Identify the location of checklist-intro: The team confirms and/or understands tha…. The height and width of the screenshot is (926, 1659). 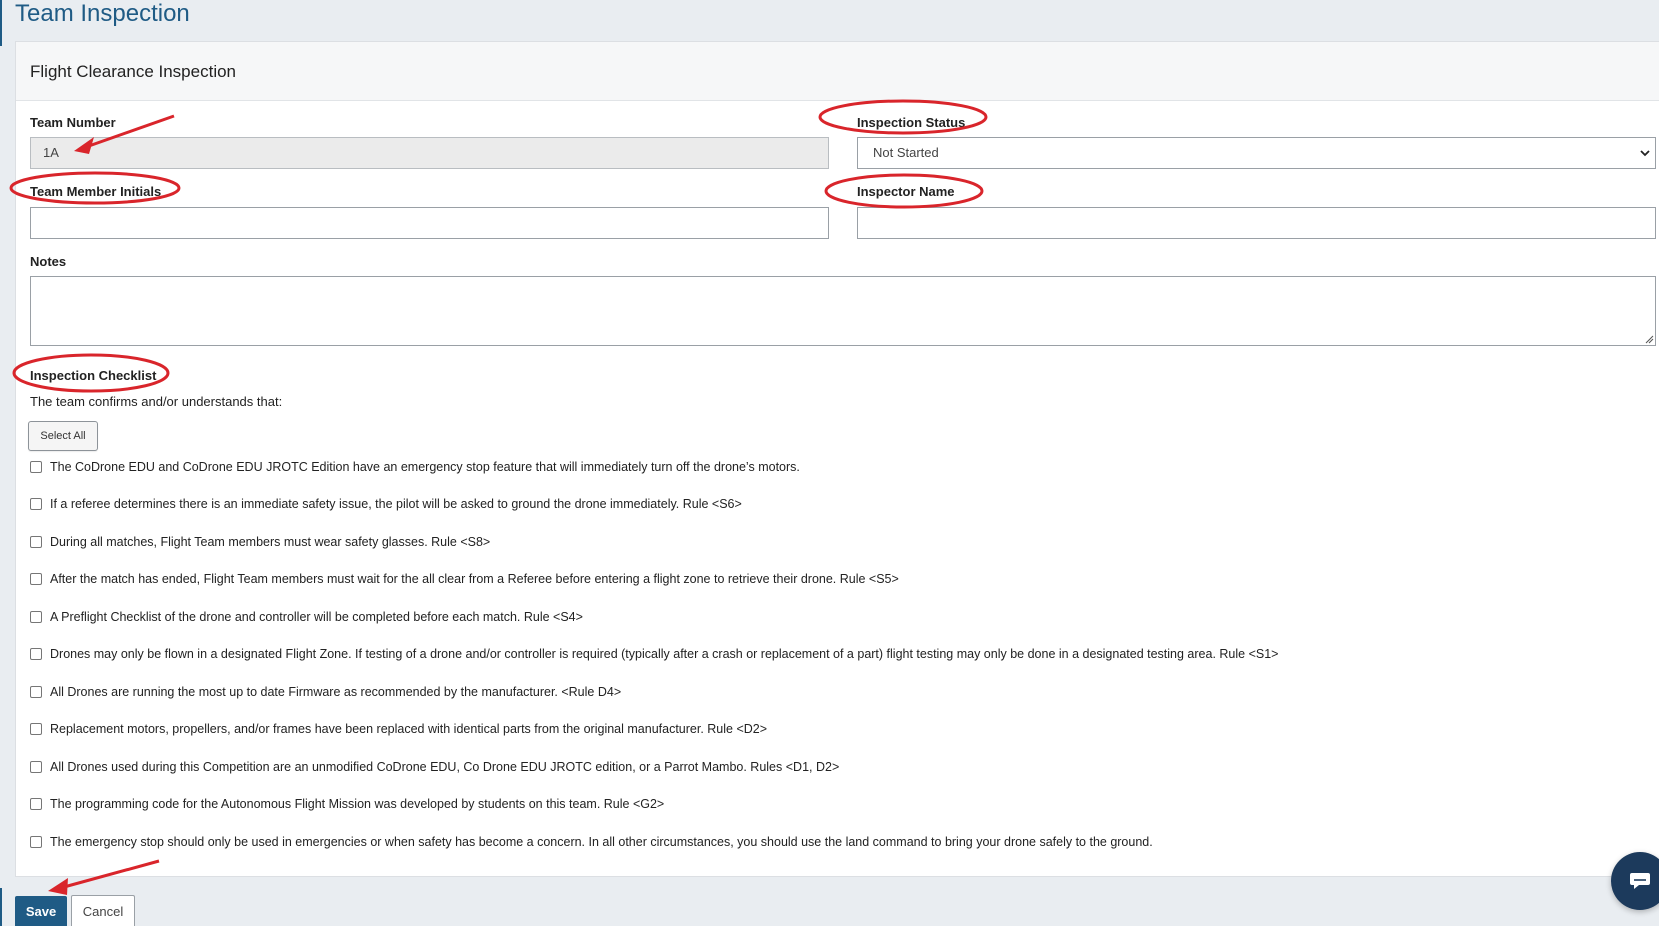
(156, 401).